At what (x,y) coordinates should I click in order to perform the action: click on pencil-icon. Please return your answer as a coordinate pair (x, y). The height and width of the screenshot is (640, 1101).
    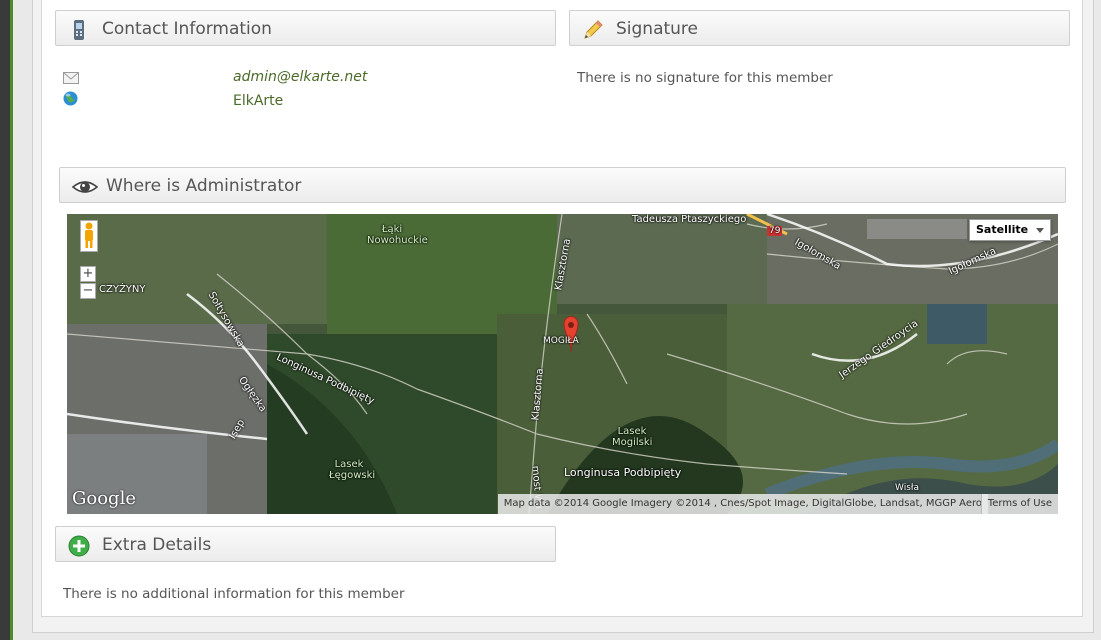
    Looking at the image, I should click on (593, 29).